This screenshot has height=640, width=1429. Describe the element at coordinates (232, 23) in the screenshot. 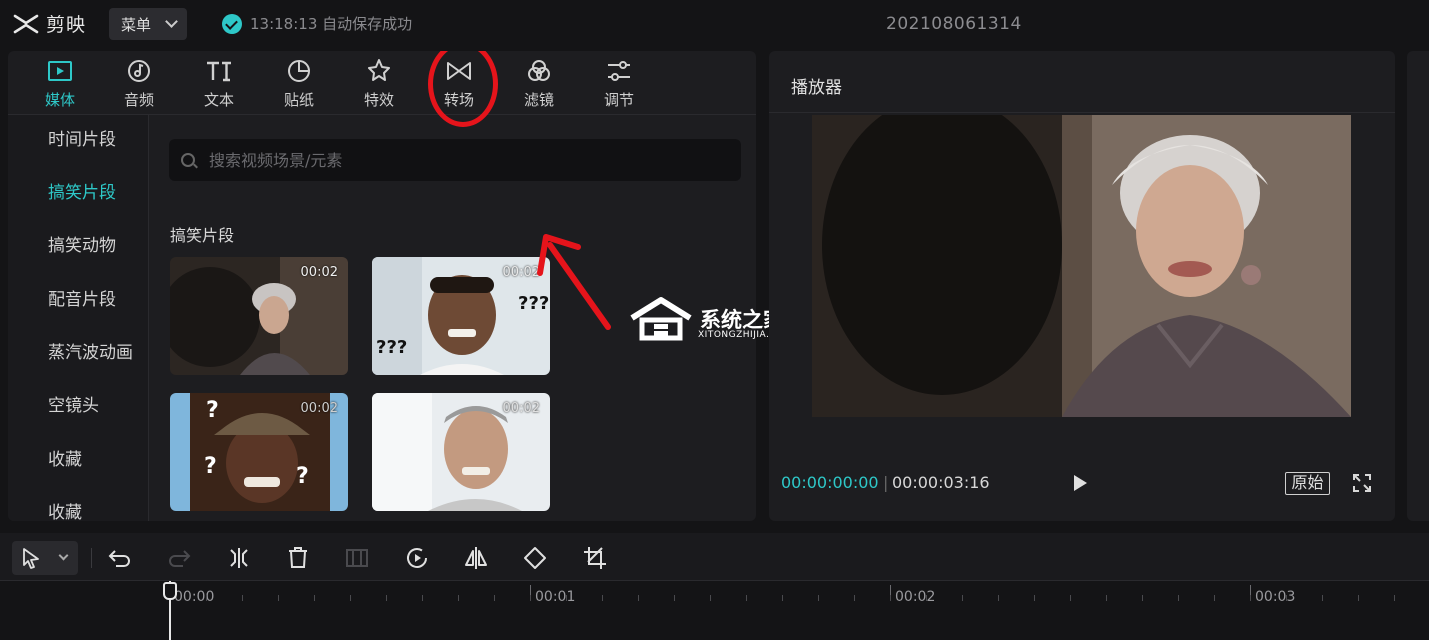

I see `check-circle-icon` at that location.